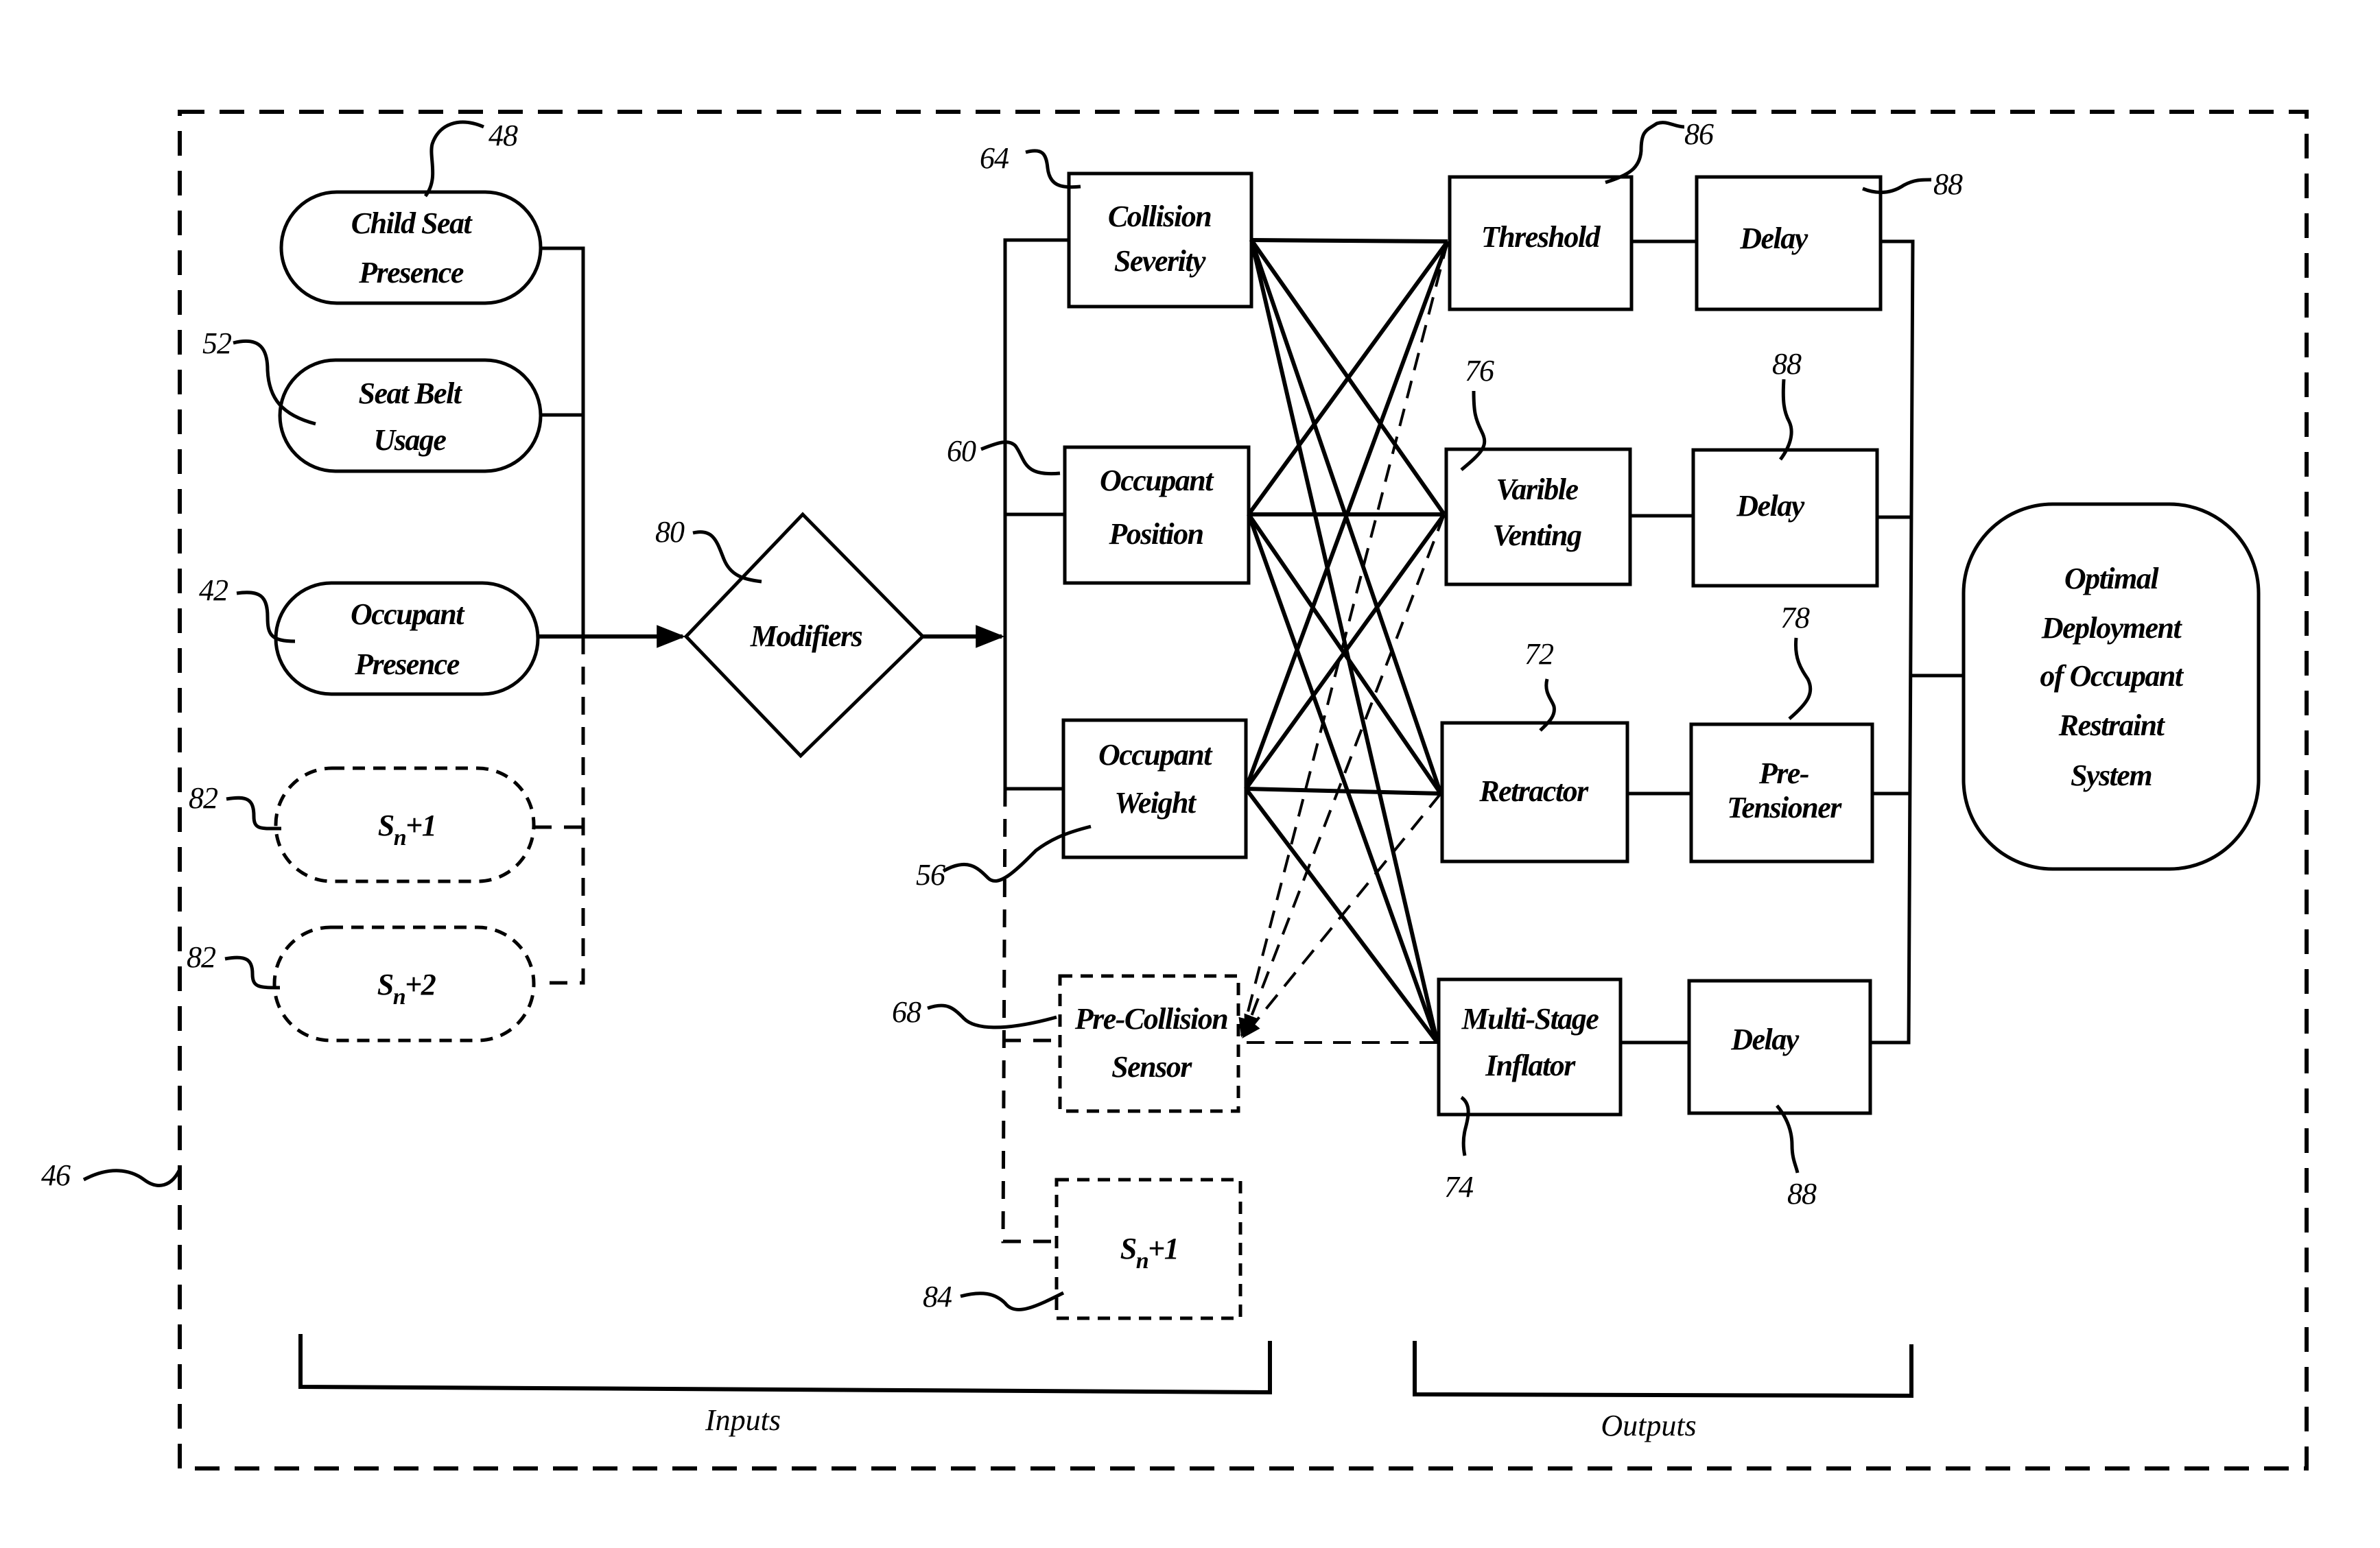 The height and width of the screenshot is (1548, 2380). What do you see at coordinates (404, 984) in the screenshot?
I see `sensor-sn-plus-2: Sn+2` at bounding box center [404, 984].